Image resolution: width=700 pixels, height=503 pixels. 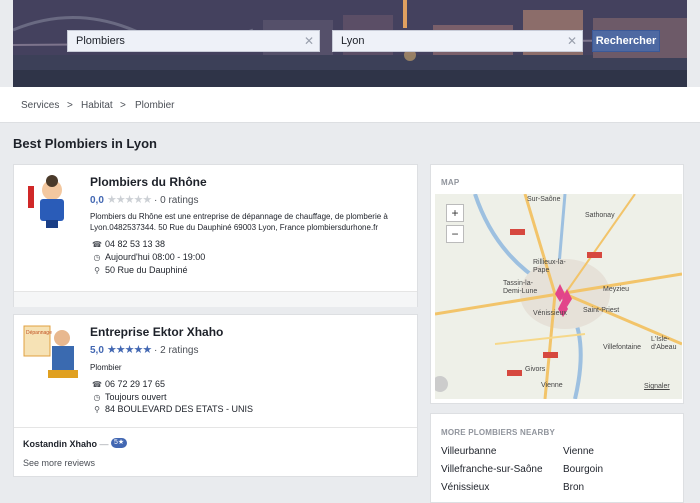 What do you see at coordinates (455, 234) in the screenshot?
I see `zoom-out-button: −` at bounding box center [455, 234].